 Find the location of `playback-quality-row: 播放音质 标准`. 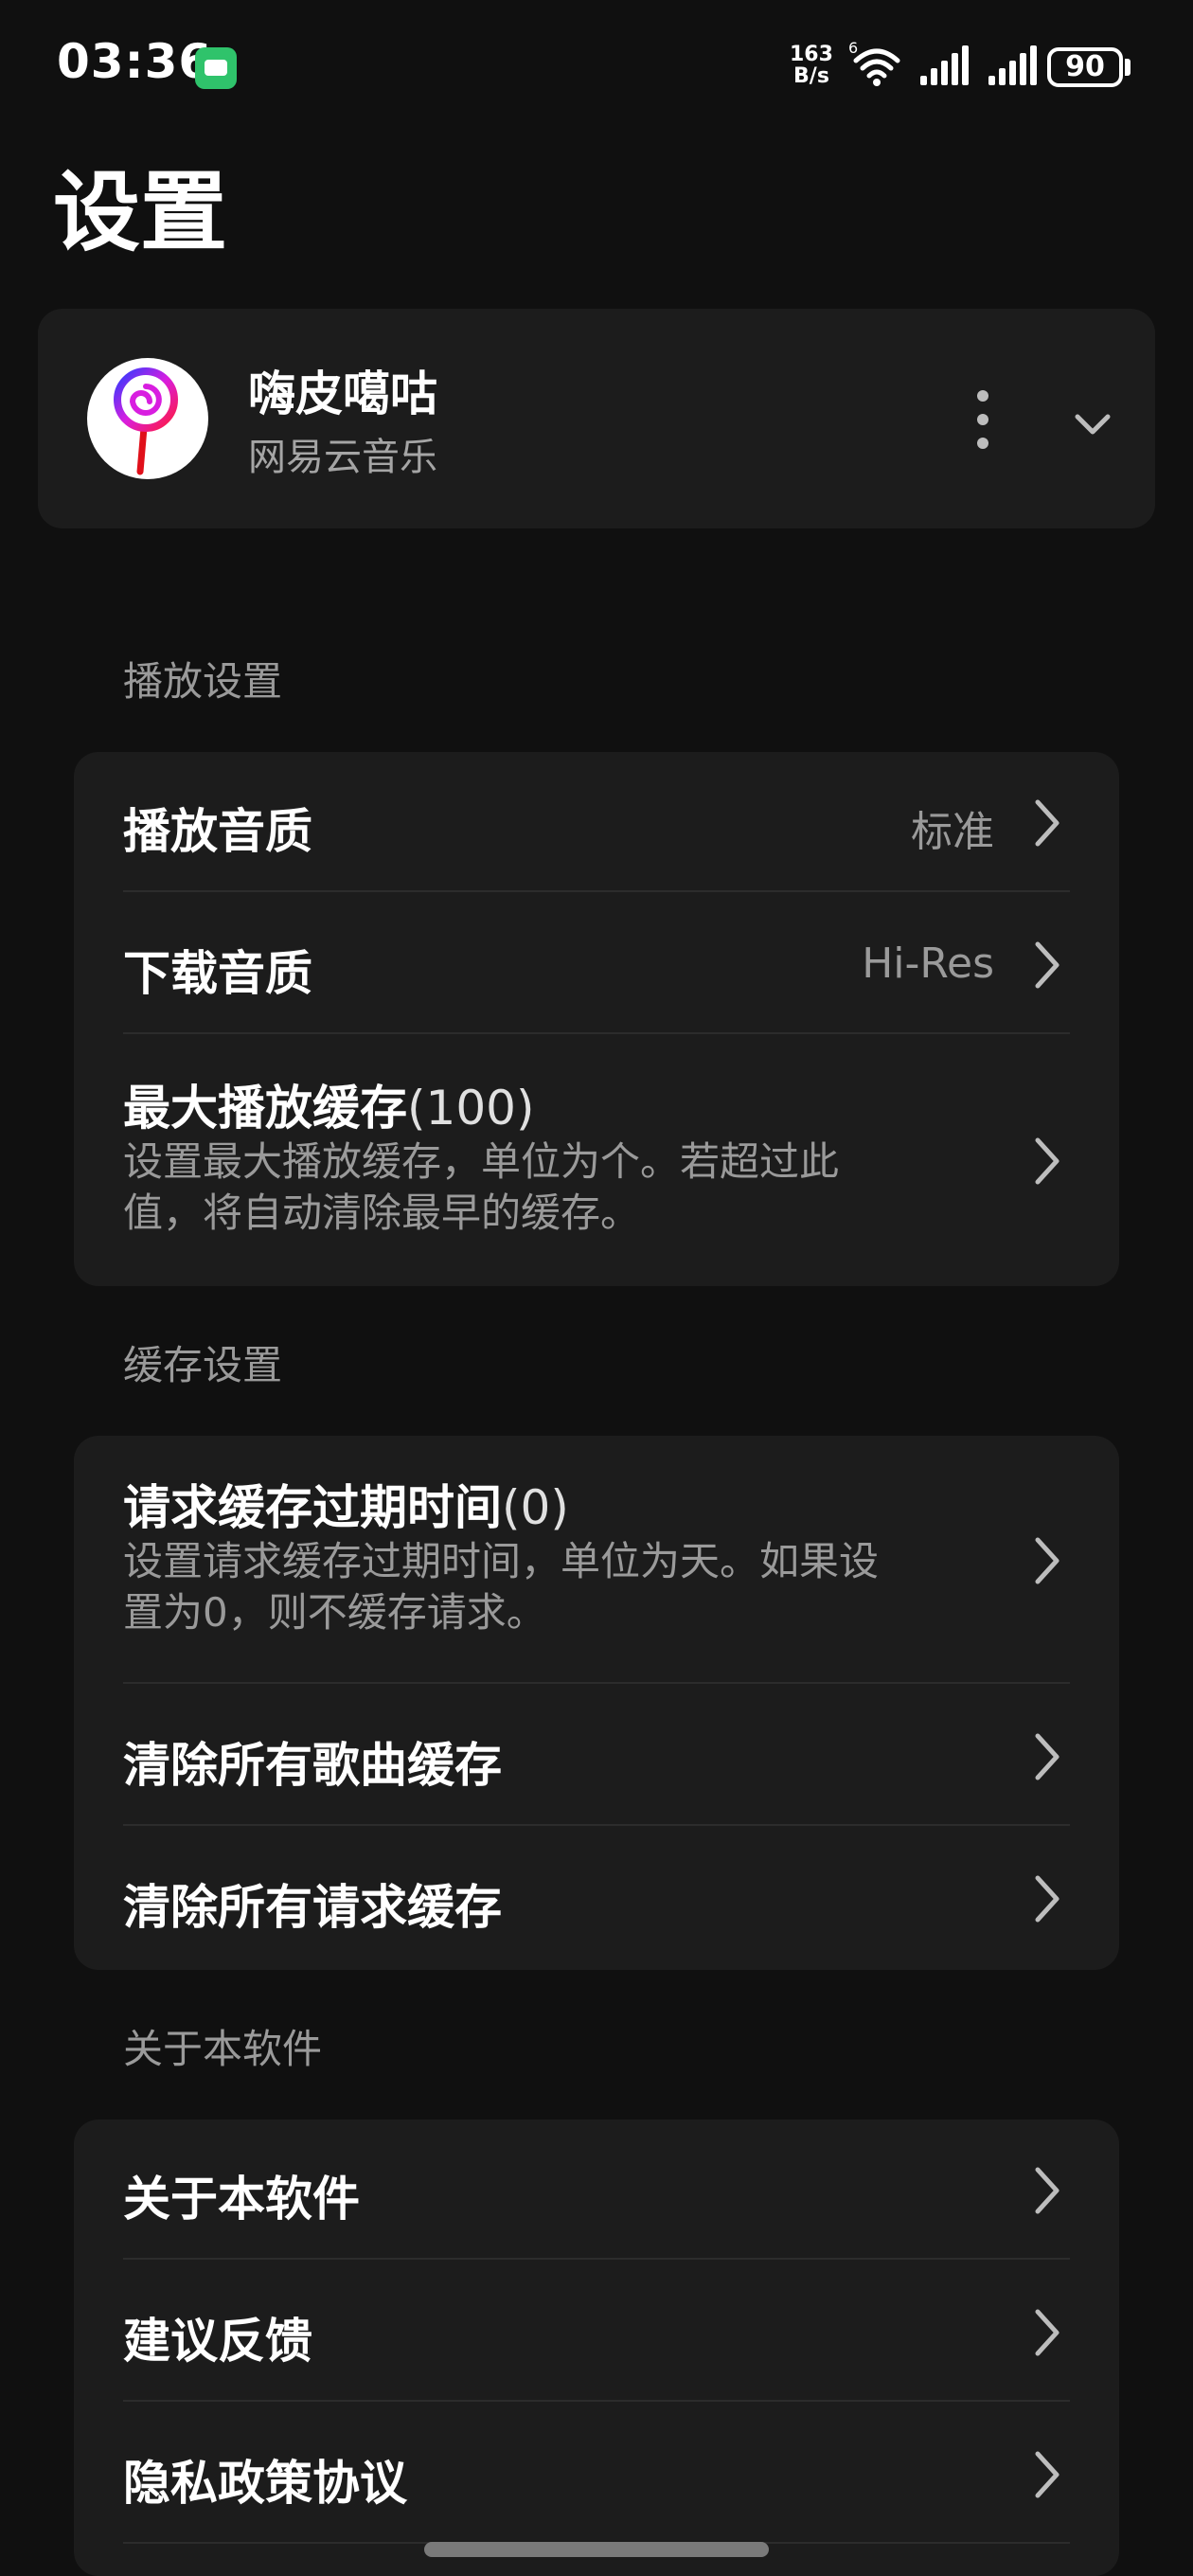

playback-quality-row: 播放音质 标准 is located at coordinates (596, 823).